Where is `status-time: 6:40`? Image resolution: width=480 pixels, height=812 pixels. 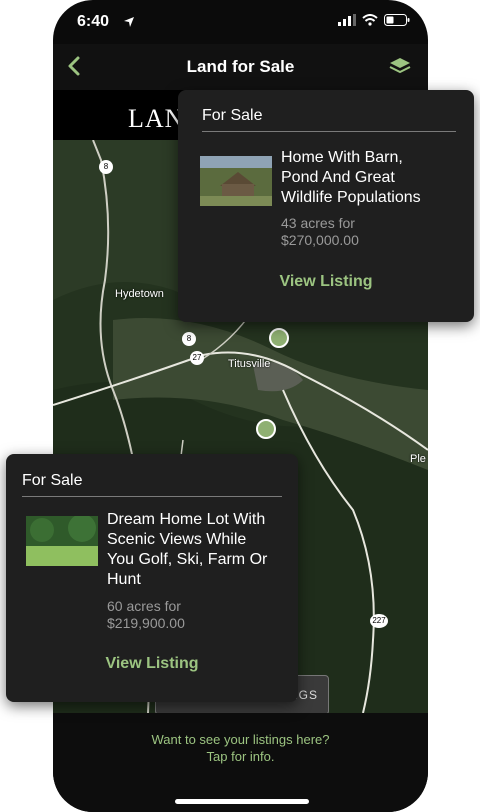 status-time: 6:40 is located at coordinates (93, 21).